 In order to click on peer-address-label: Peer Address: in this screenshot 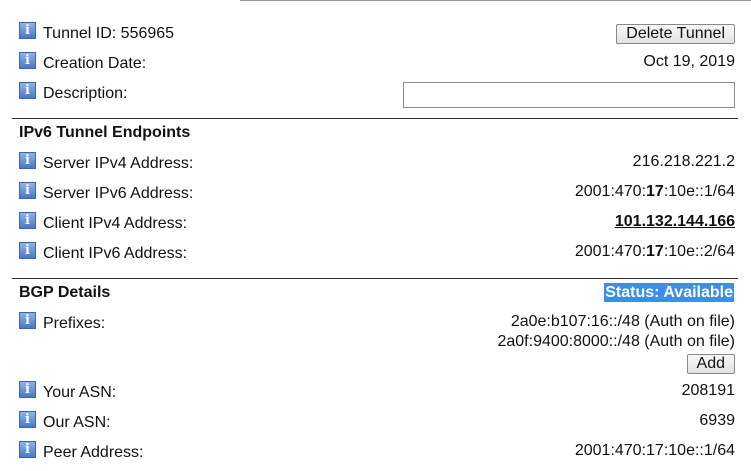, I will do `click(93, 452)`.